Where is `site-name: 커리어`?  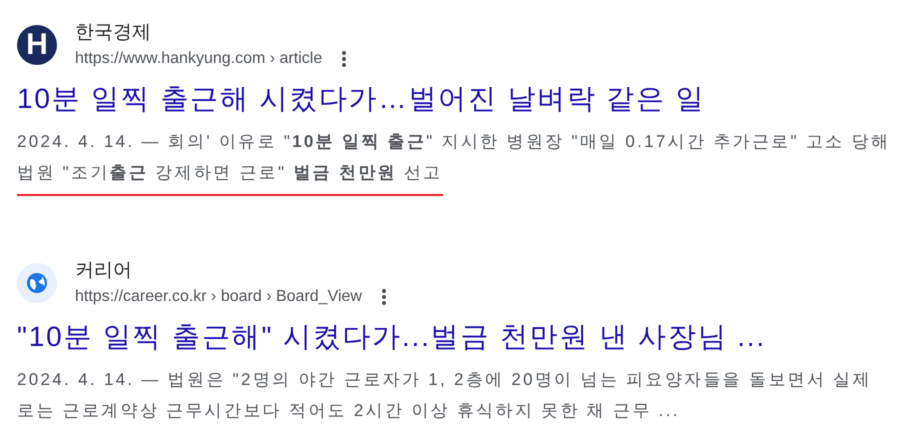
site-name: 커리어 is located at coordinates (104, 271).